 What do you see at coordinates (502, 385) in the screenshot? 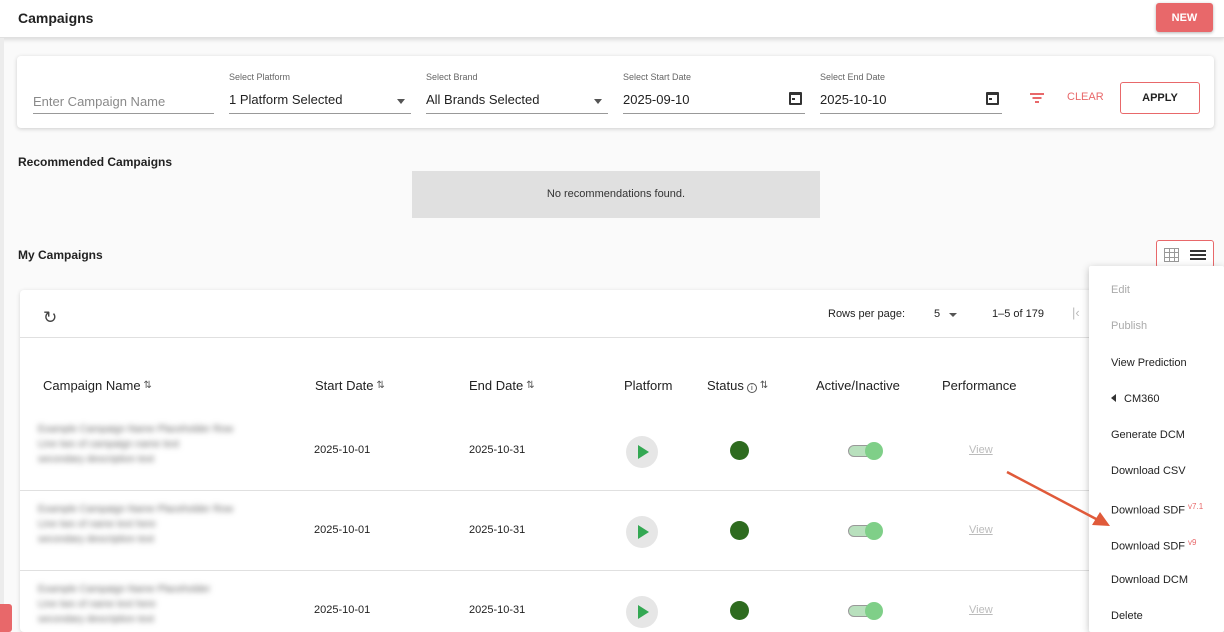
I see `col-end-date: End Date ⇅` at bounding box center [502, 385].